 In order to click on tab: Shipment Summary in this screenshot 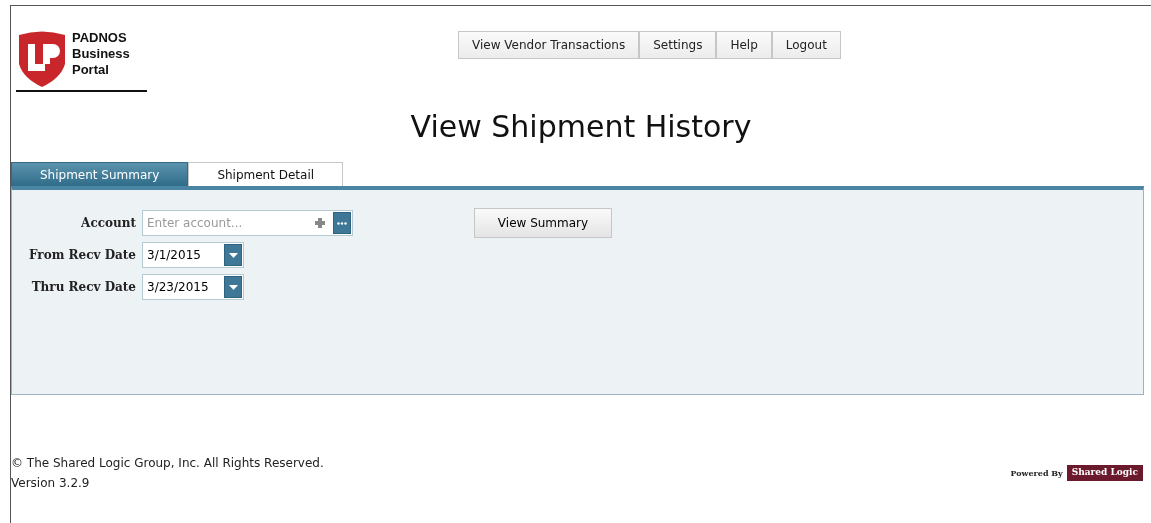, I will do `click(100, 174)`.